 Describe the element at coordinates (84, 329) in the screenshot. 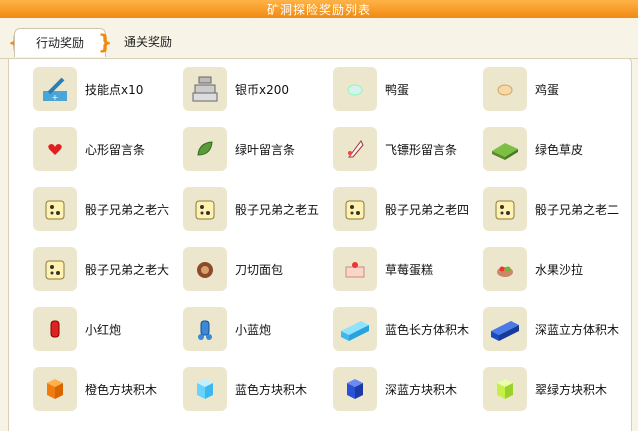

I see `reward-item: 小红炮` at that location.